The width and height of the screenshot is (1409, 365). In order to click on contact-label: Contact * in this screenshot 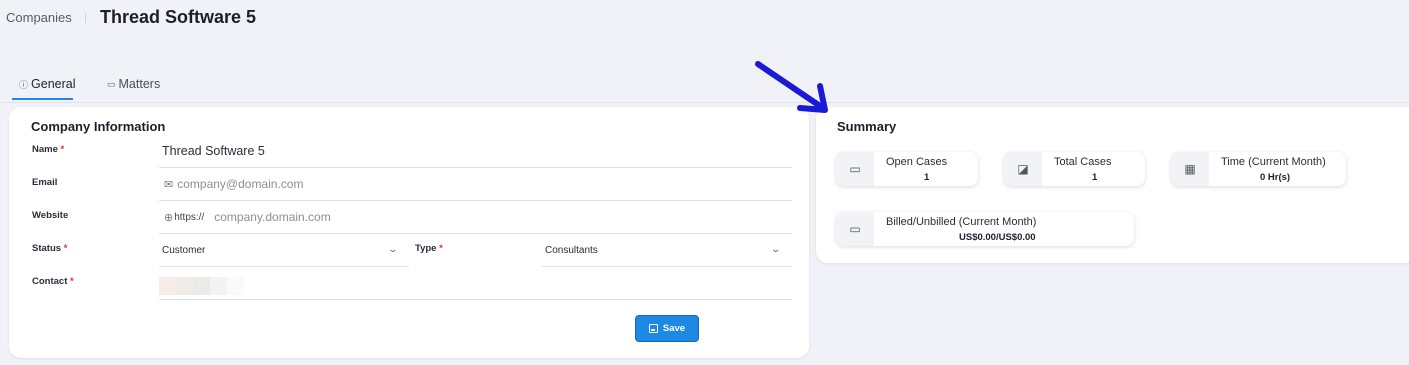, I will do `click(53, 281)`.